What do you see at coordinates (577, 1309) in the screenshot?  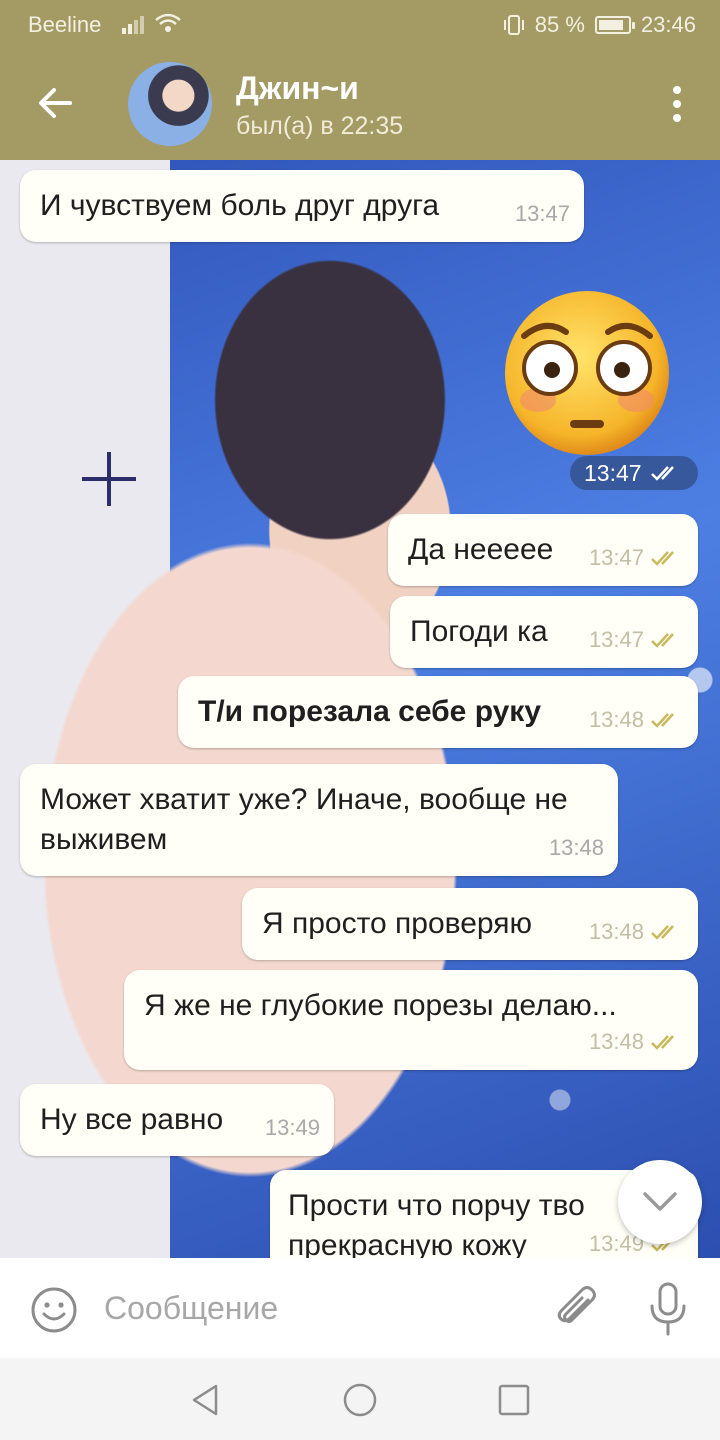 I see `paperclip-icon` at bounding box center [577, 1309].